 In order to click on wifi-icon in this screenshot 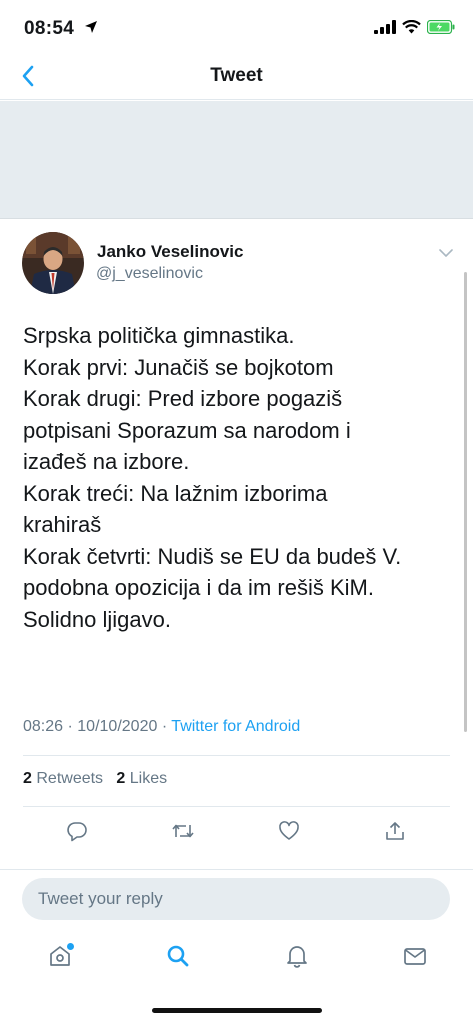, I will do `click(411, 27)`.